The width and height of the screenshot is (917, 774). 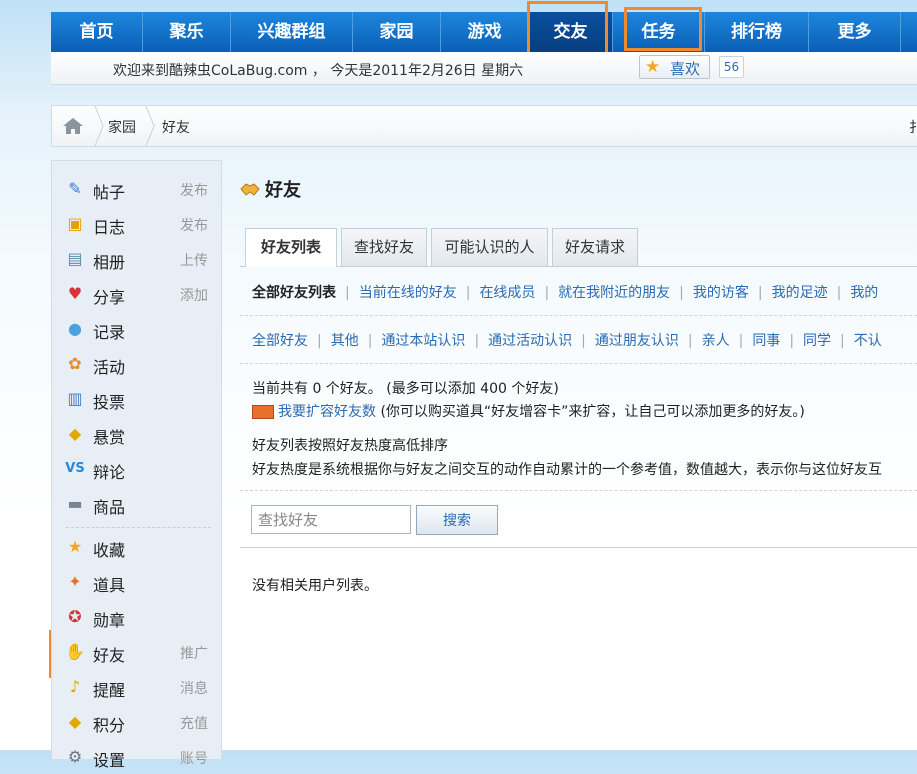 I want to click on sidebar-item-label: 帖子, so click(x=109, y=192).